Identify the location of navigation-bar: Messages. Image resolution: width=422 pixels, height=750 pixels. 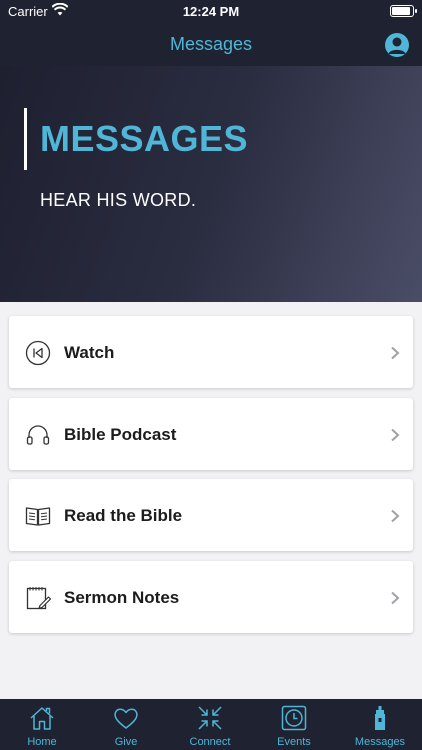
(211, 44).